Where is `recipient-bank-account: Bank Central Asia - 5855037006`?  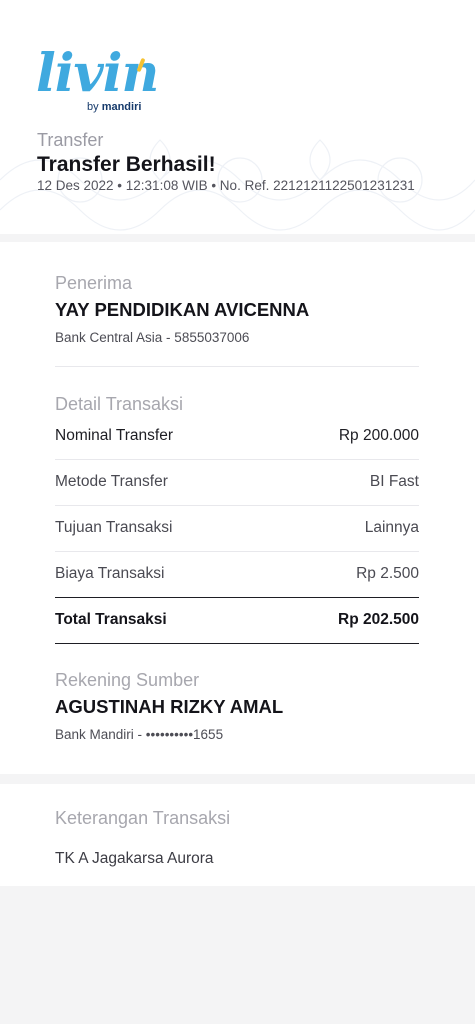
recipient-bank-account: Bank Central Asia - 5855037006 is located at coordinates (152, 337).